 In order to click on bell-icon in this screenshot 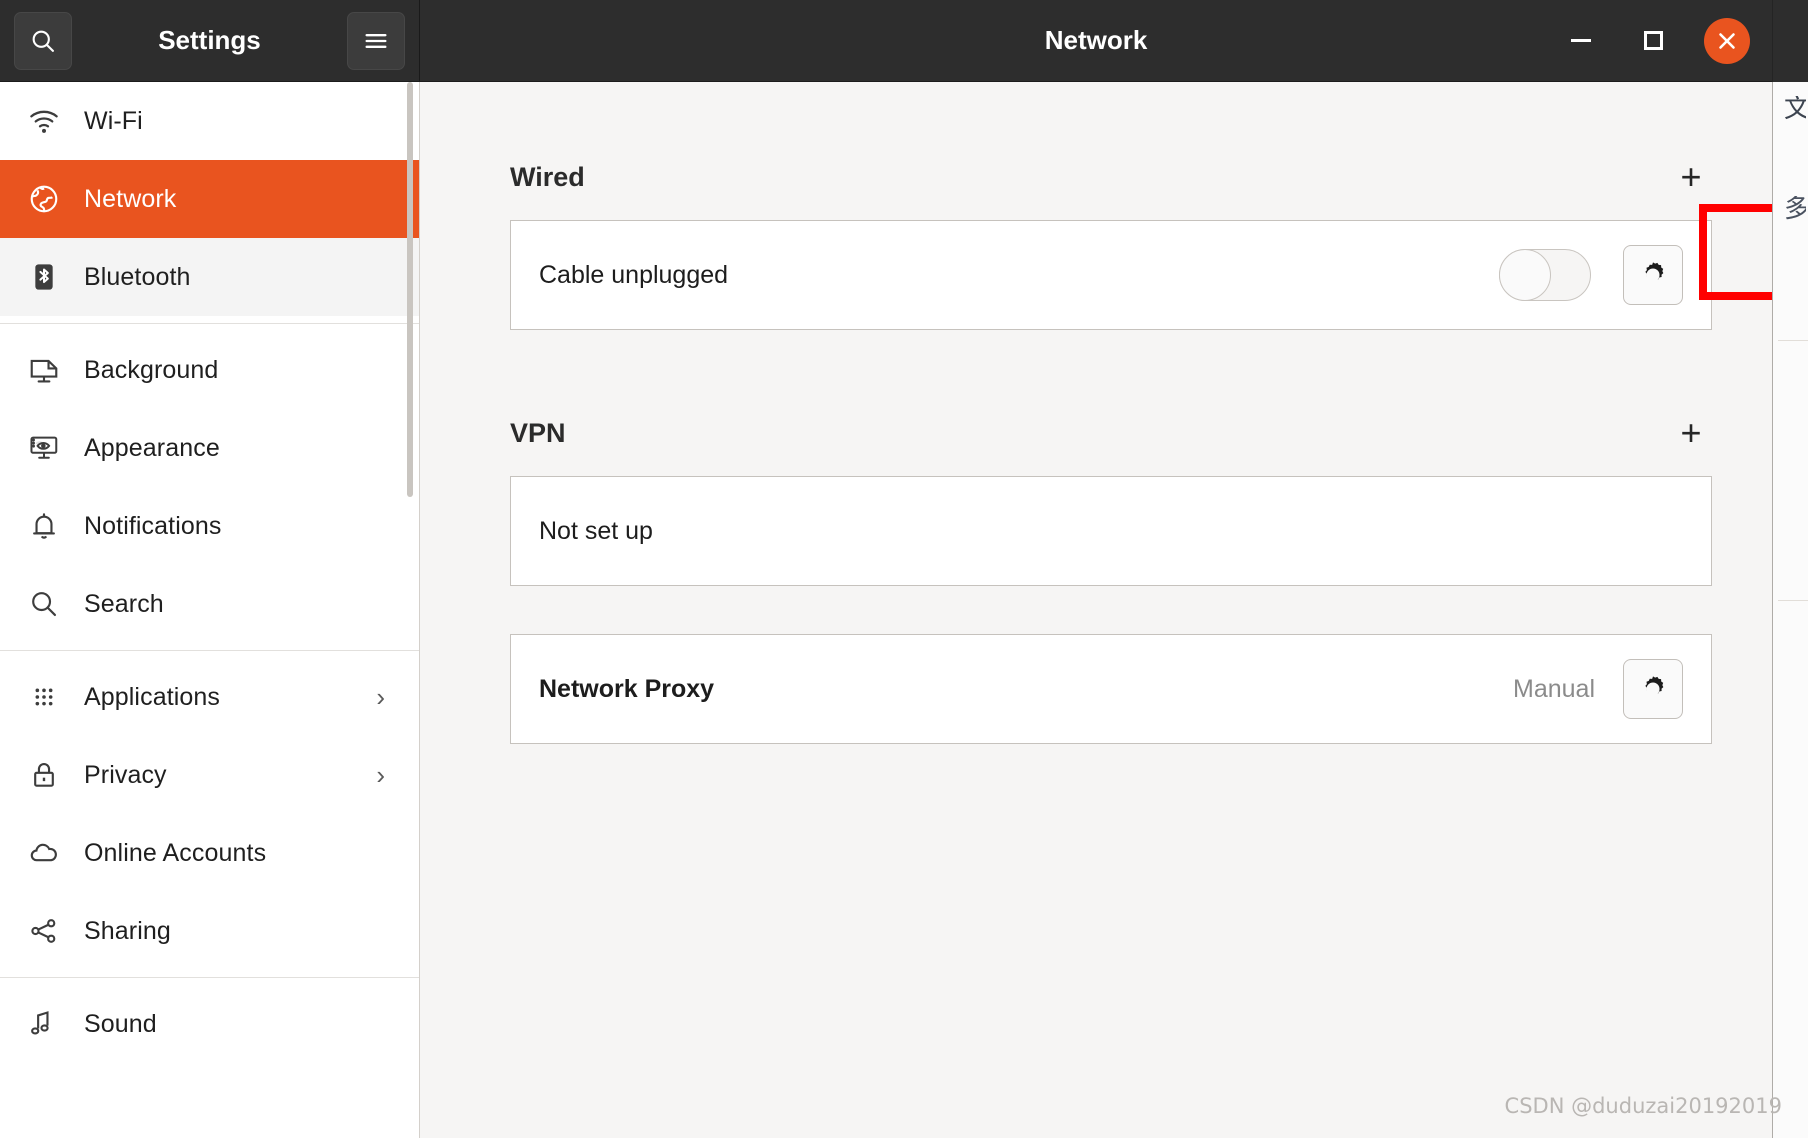, I will do `click(44, 526)`.